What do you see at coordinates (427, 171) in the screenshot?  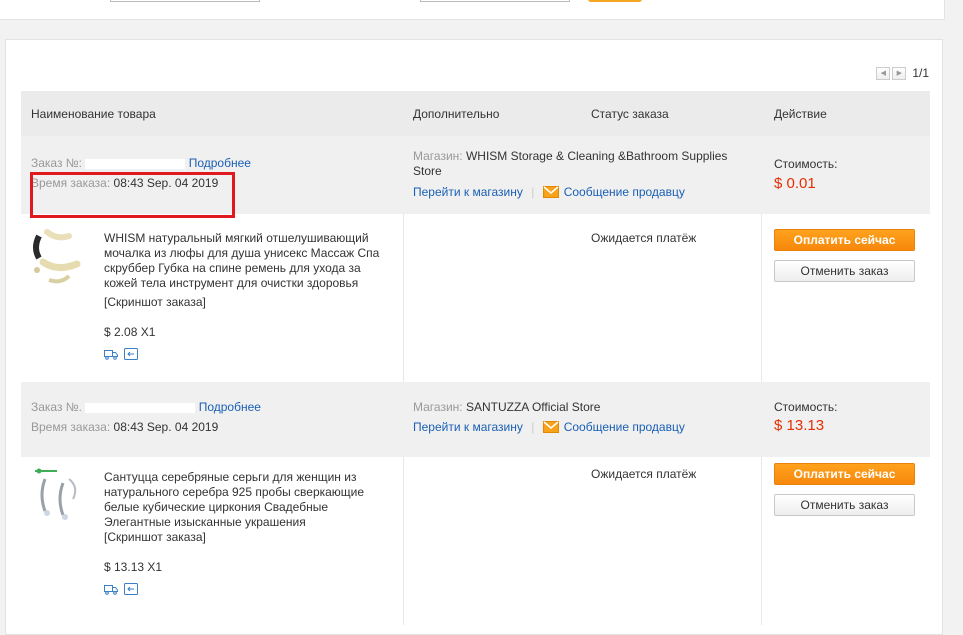 I see `store-name-cont: Store` at bounding box center [427, 171].